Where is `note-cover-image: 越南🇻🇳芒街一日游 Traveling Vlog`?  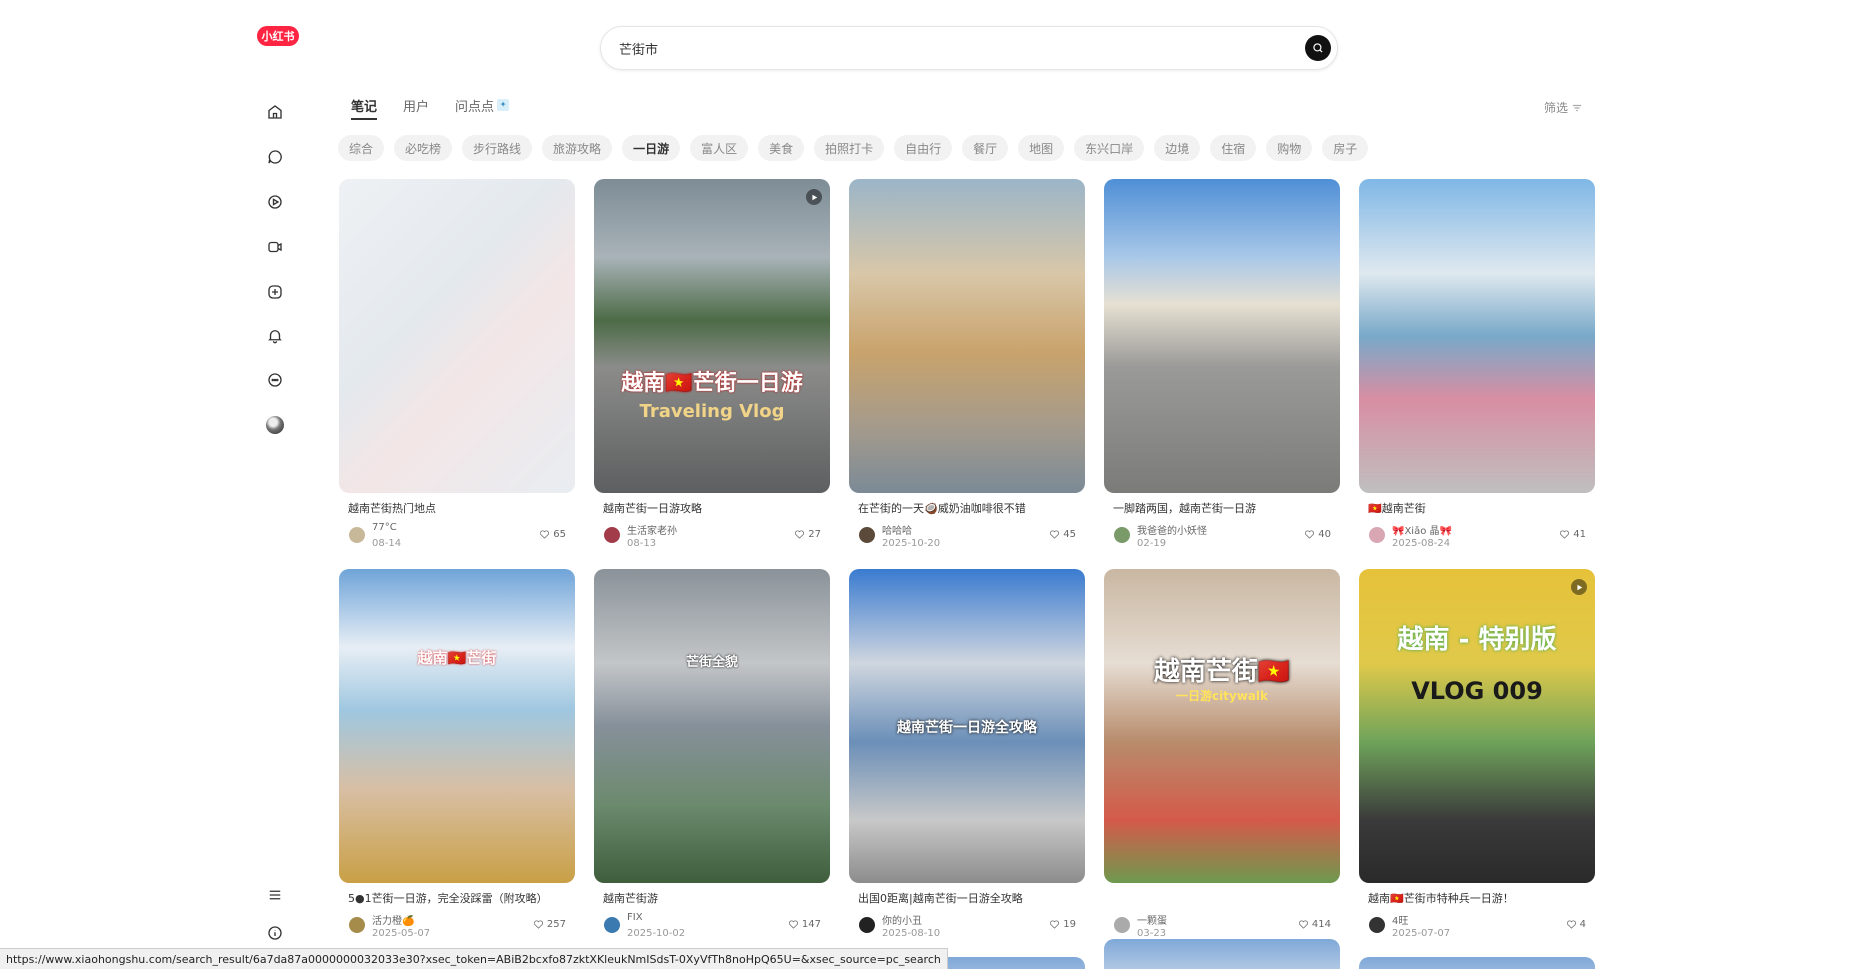 note-cover-image: 越南🇻🇳芒街一日游 Traveling Vlog is located at coordinates (712, 336).